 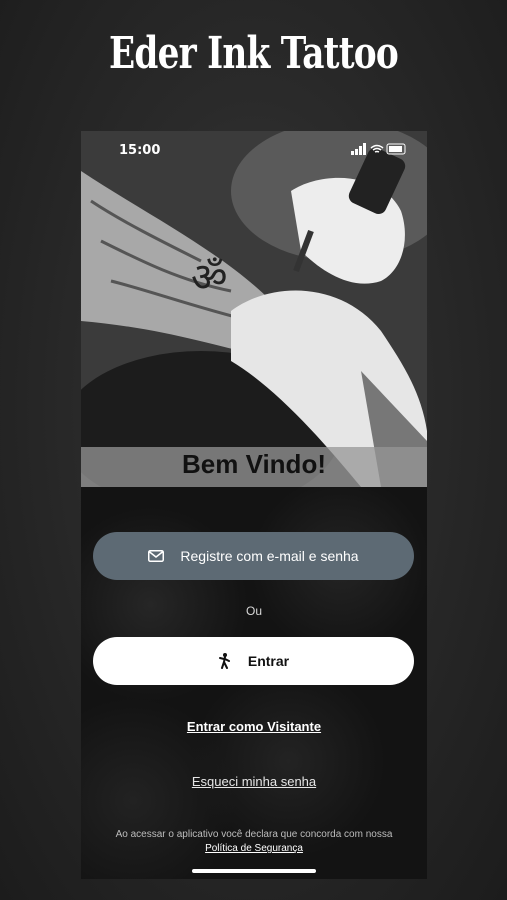 I want to click on enter-label: Entrar, so click(x=268, y=661).